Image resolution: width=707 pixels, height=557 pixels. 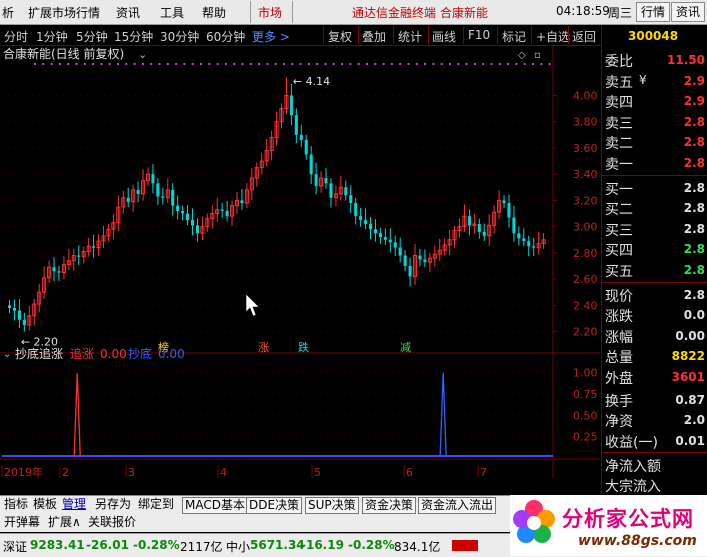 I want to click on menu-item-market: 市场, so click(x=270, y=12).